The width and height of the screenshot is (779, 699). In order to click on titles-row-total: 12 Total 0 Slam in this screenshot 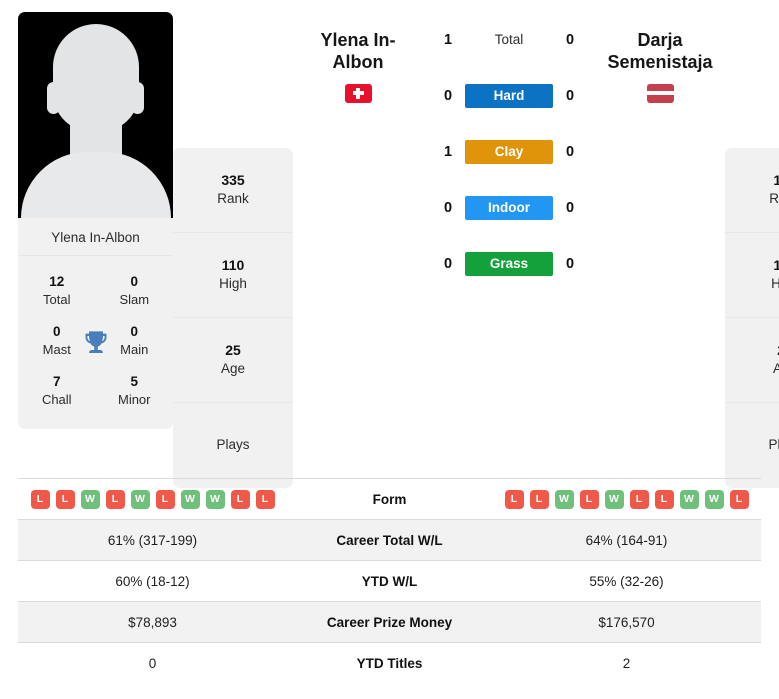, I will do `click(95, 291)`.